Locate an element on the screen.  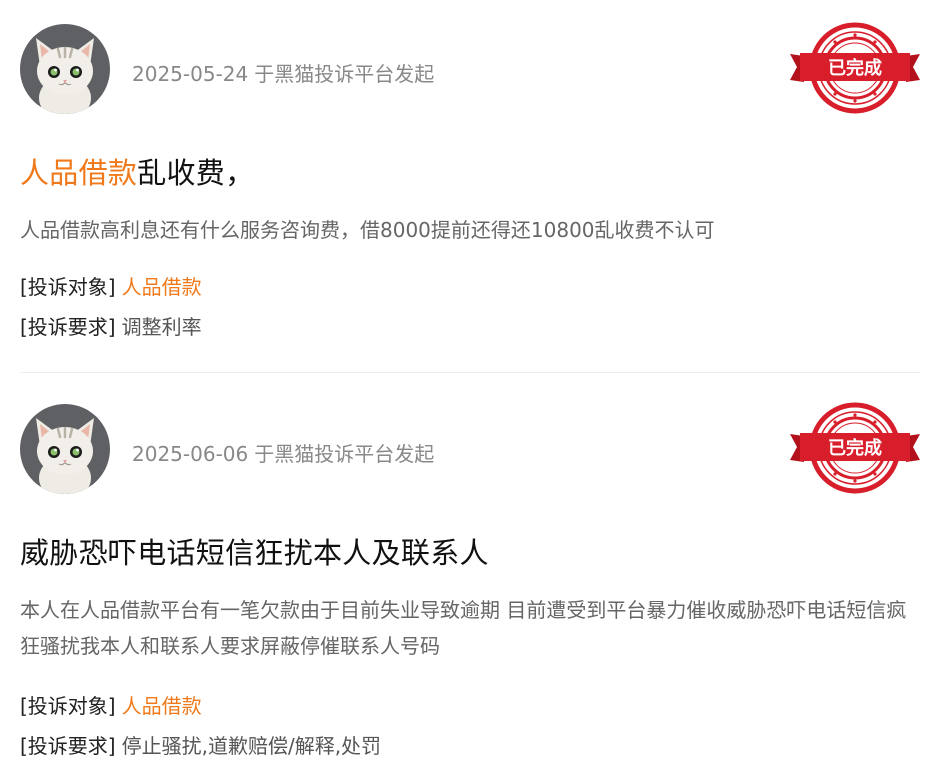
complaint-demand: [投诉要求] 停止骚扰,道歉赔偿/解释,处罚 is located at coordinates (200, 744).